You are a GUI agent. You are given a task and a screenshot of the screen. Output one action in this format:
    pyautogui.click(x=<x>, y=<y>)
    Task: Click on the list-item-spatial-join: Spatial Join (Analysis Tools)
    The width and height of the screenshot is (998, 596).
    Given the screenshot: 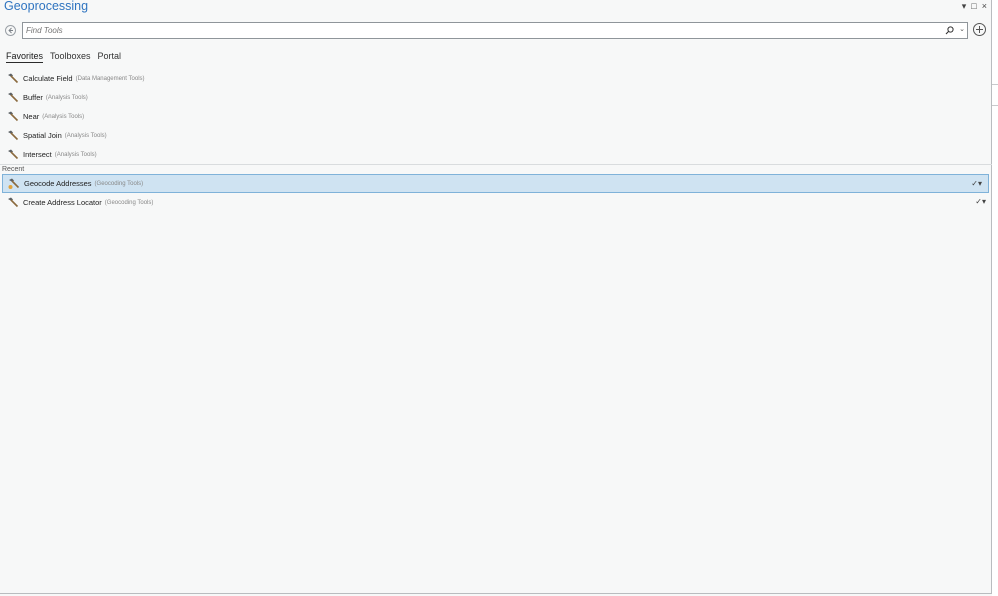 What is the action you would take?
    pyautogui.click(x=496, y=135)
    